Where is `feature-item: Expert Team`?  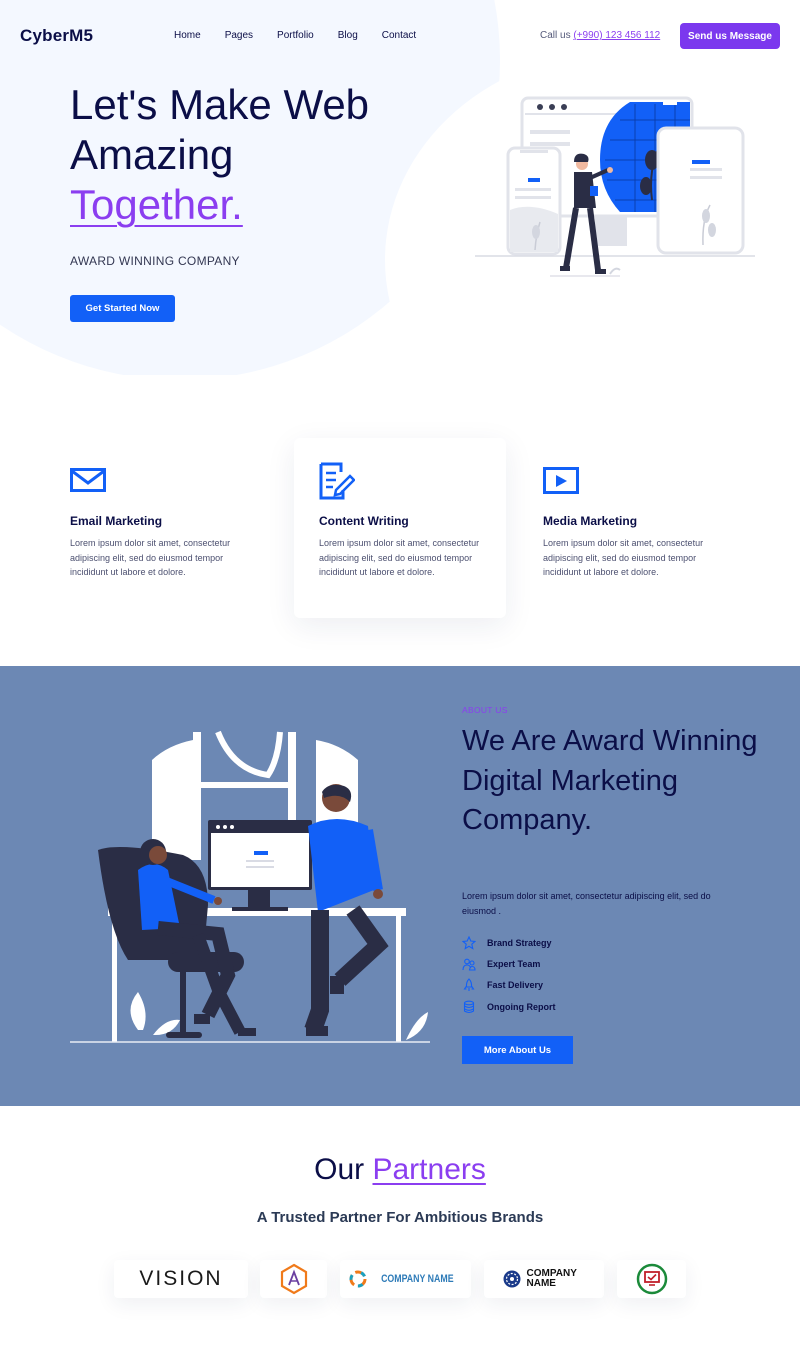 feature-item: Expert Team is located at coordinates (501, 964).